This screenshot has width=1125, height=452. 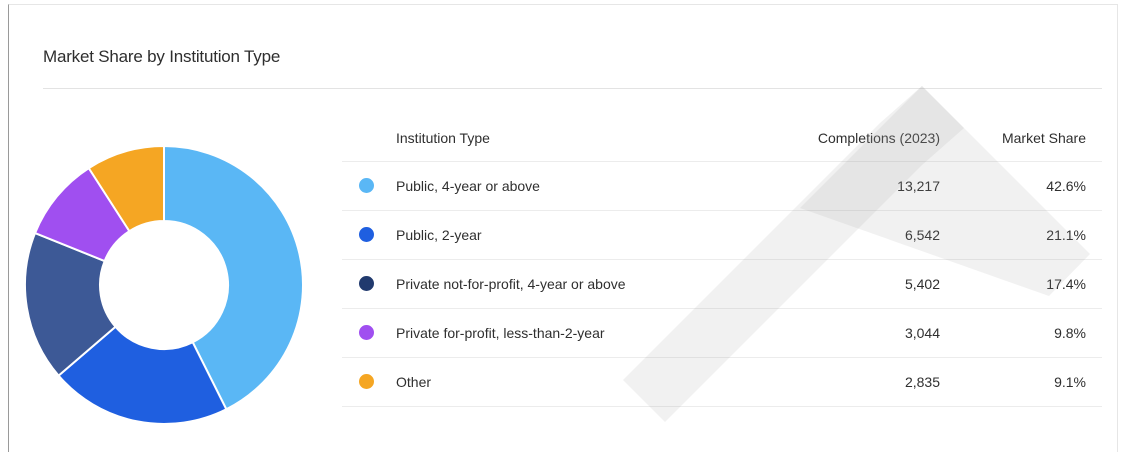 I want to click on card-title: Market Share by Institution Type, so click(x=162, y=56).